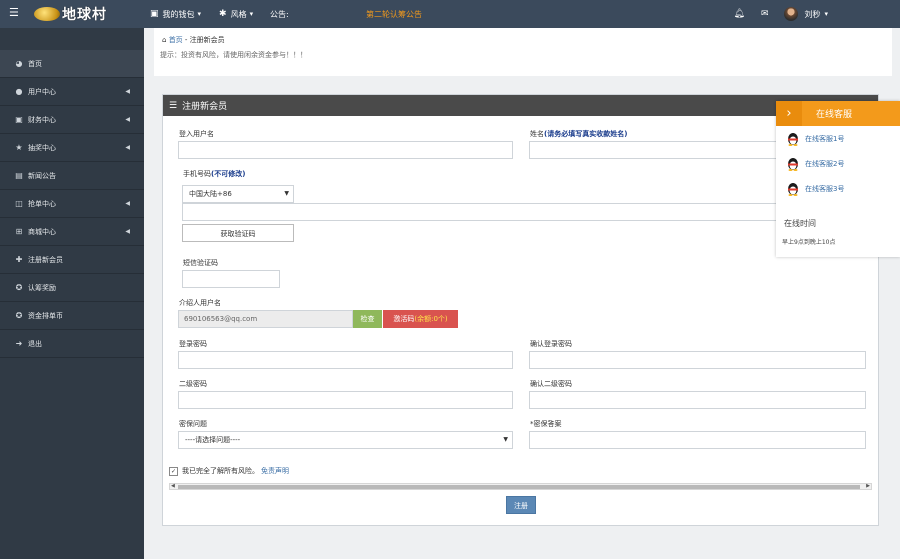 The image size is (900, 559). I want to click on sidebar-item-home: ◕ 首页, so click(72, 64).